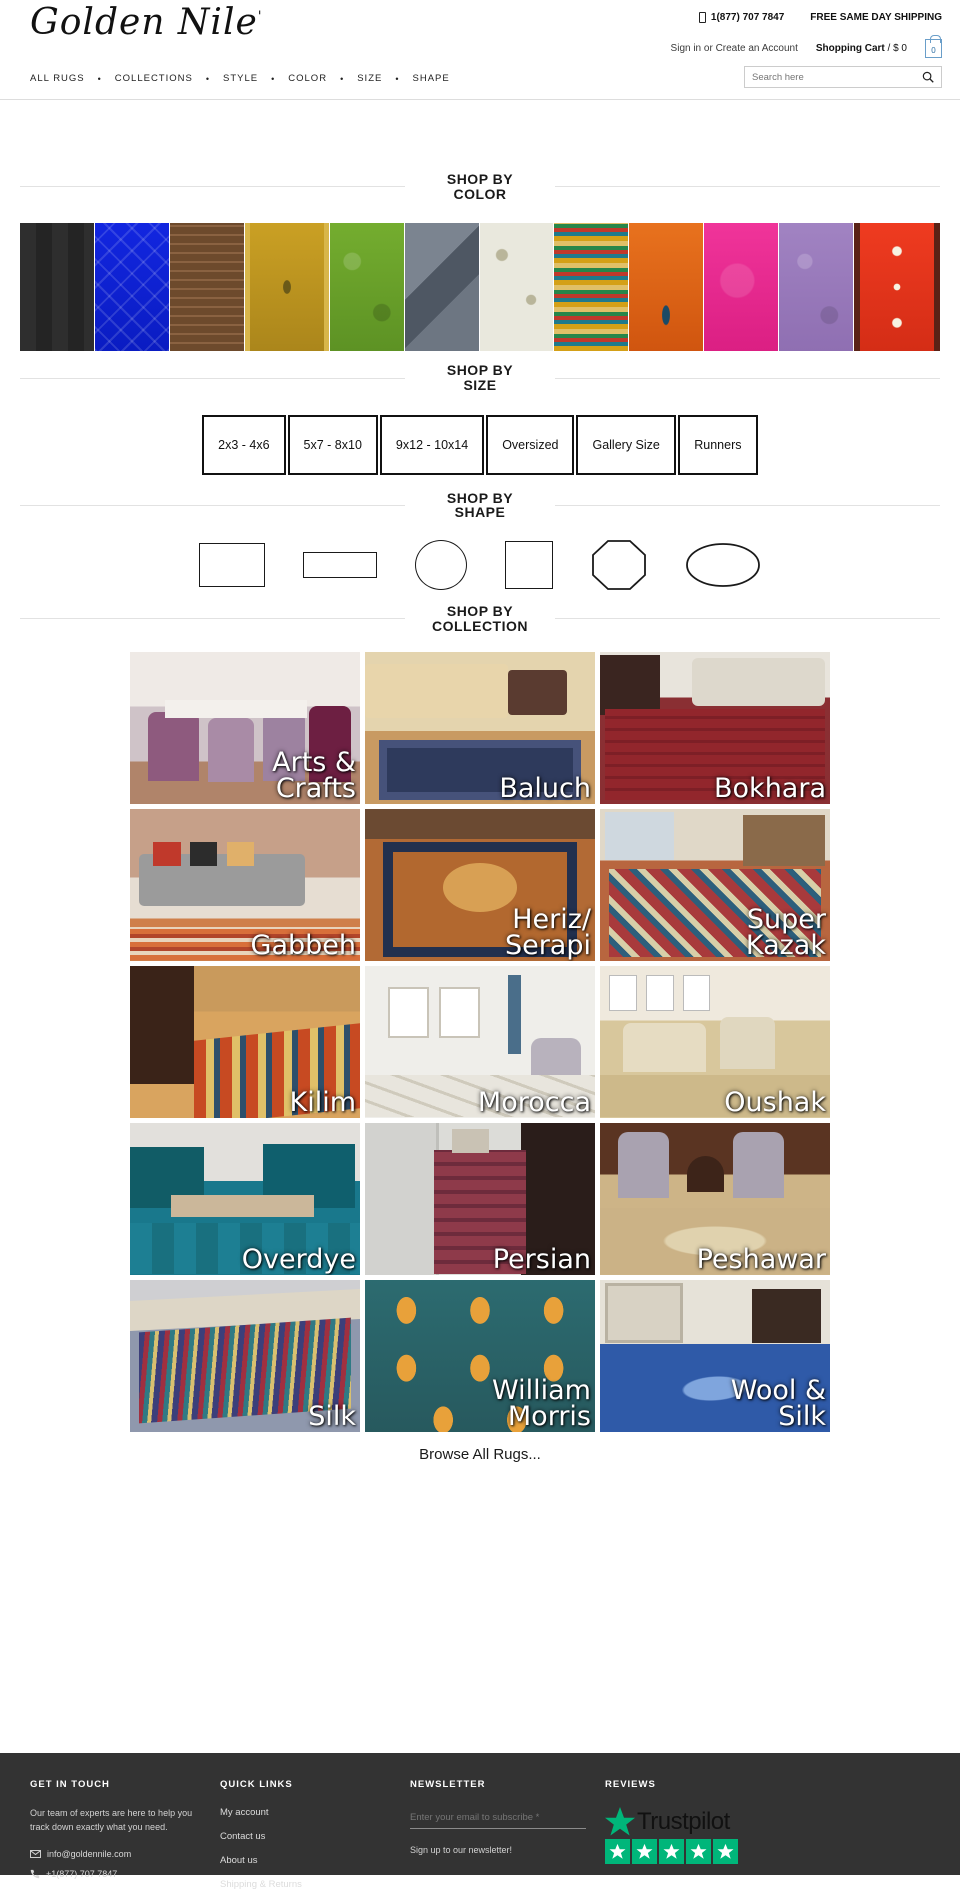  What do you see at coordinates (620, 1821) in the screenshot?
I see `trustpilot-star-icon` at bounding box center [620, 1821].